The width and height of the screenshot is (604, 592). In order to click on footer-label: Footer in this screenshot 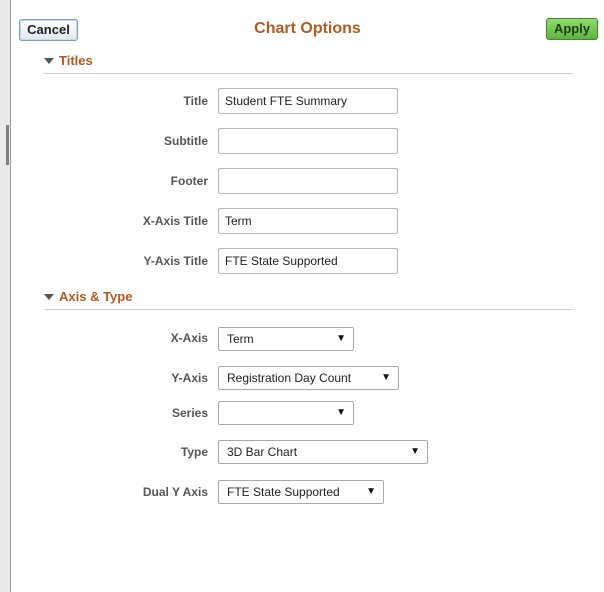, I will do `click(189, 181)`.